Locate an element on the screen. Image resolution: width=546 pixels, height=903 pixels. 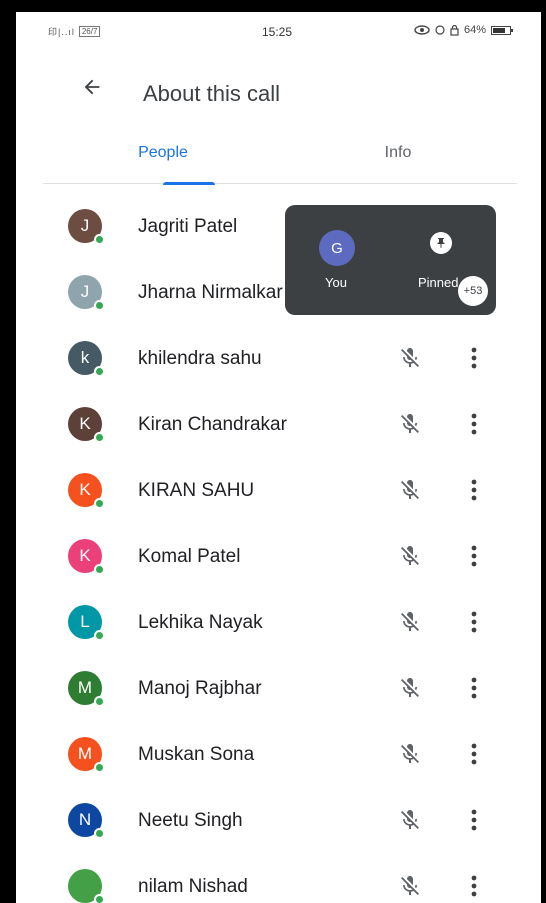
tab-info: Info is located at coordinates (398, 160).